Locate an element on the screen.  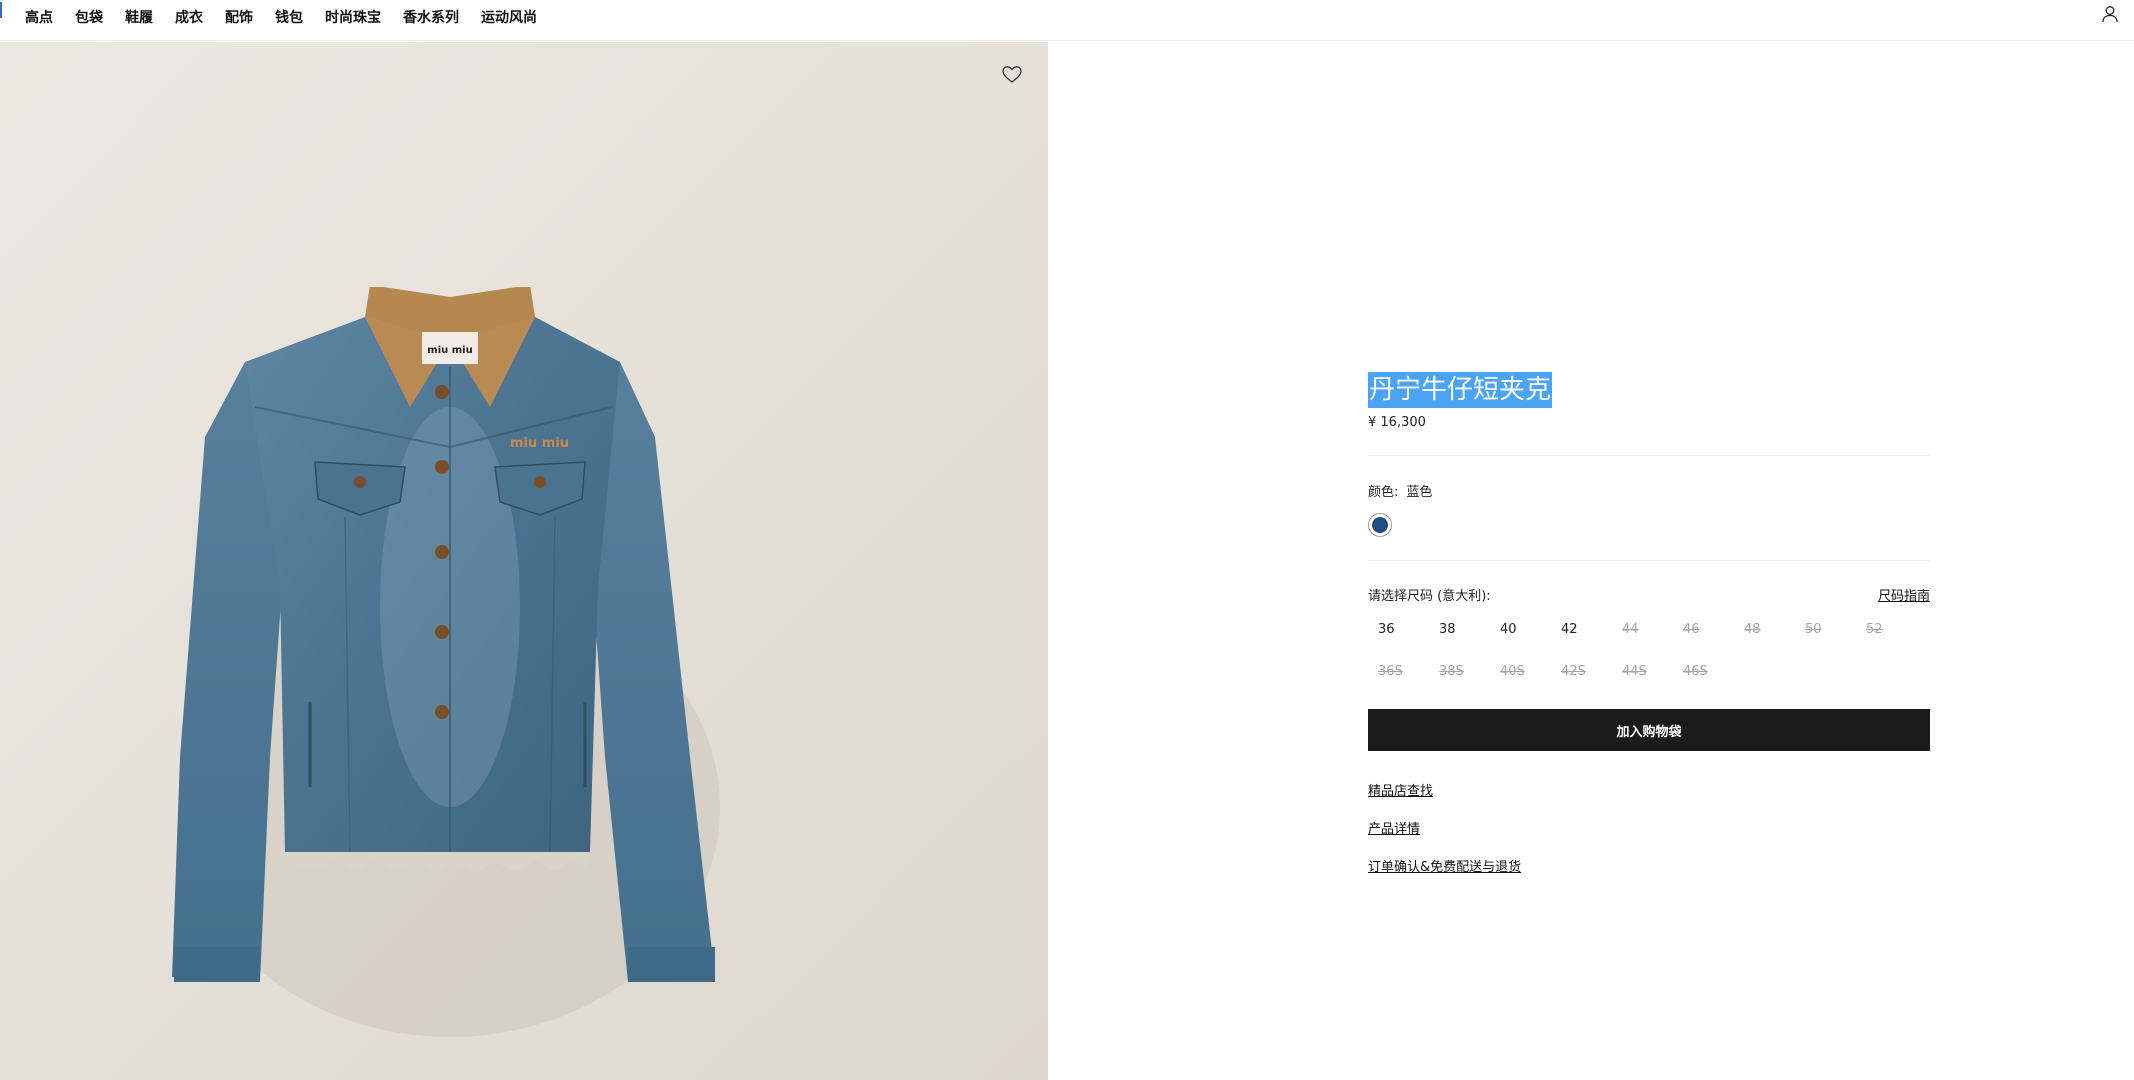
nav-item-shoes: 鞋履 is located at coordinates (139, 17).